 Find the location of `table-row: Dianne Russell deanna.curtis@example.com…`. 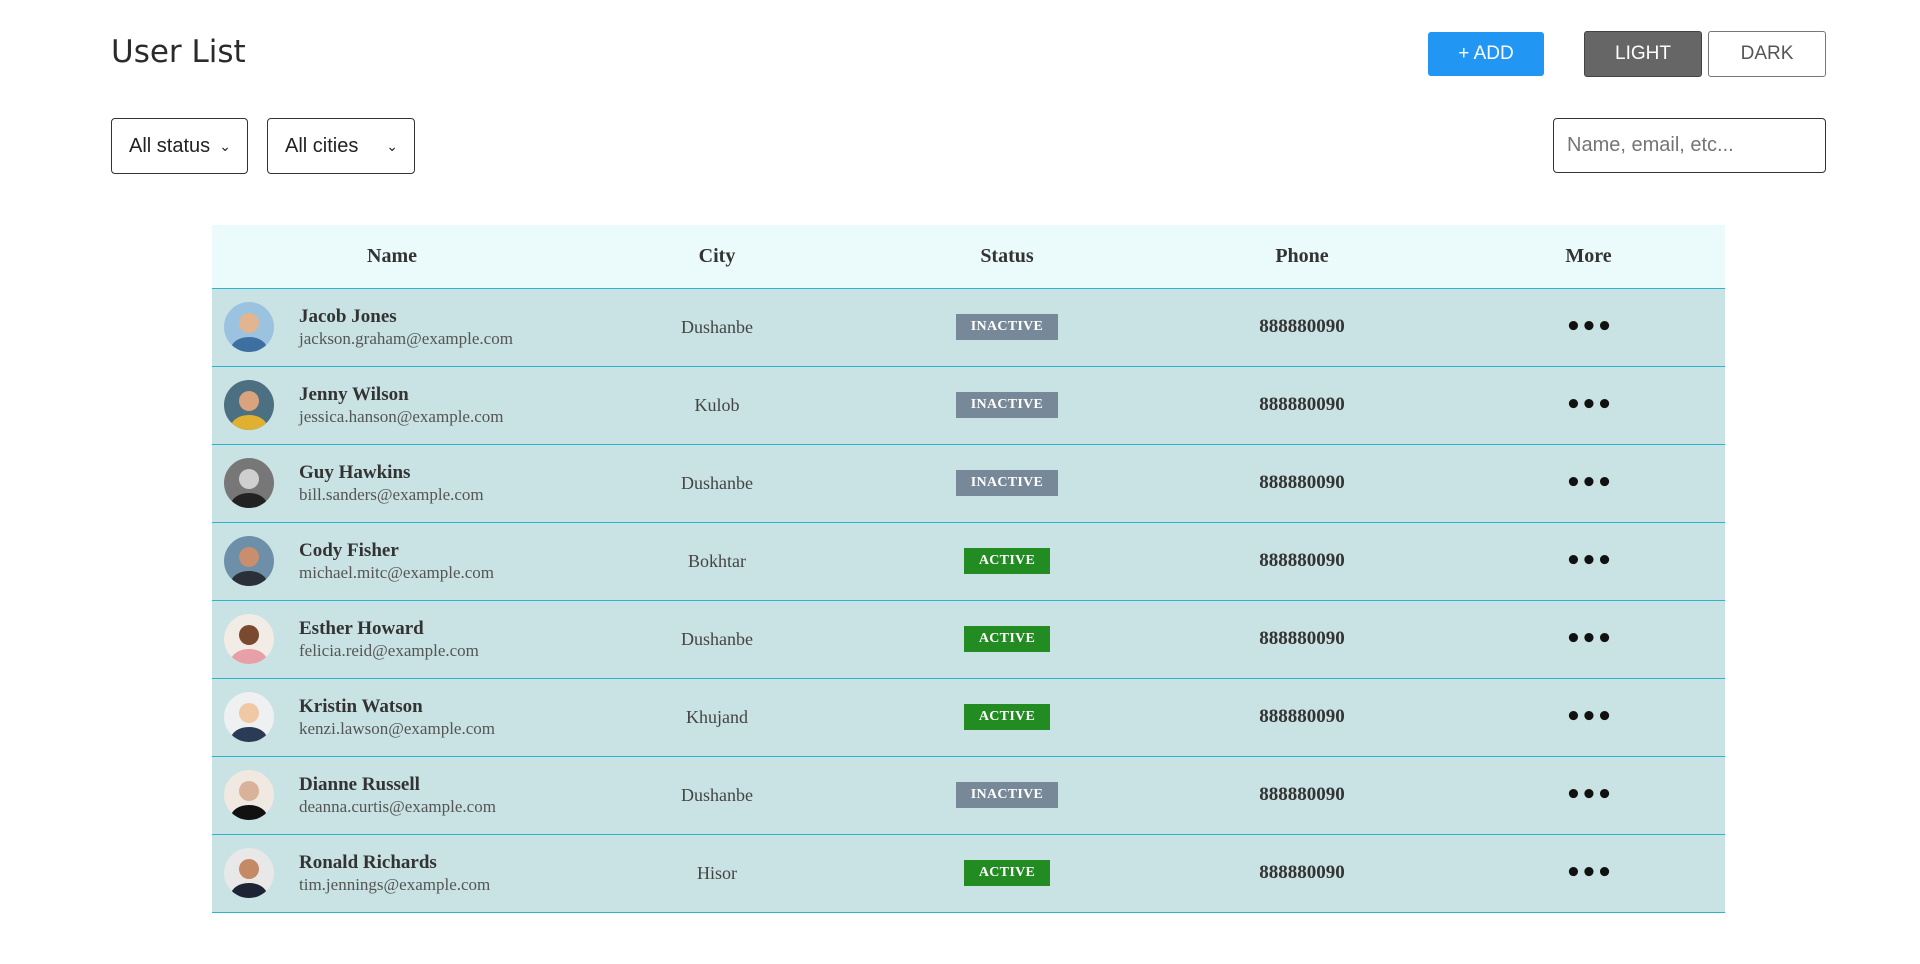

table-row: Dianne Russell deanna.curtis@example.com… is located at coordinates (968, 795).